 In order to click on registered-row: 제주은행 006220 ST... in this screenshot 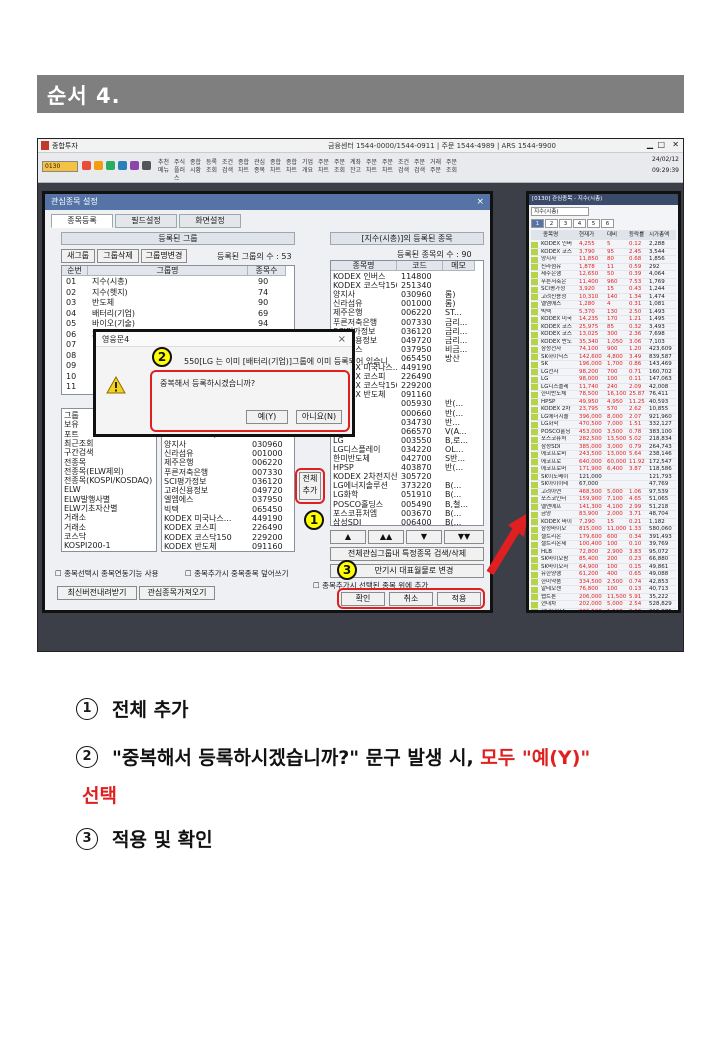, I will do `click(407, 312)`.